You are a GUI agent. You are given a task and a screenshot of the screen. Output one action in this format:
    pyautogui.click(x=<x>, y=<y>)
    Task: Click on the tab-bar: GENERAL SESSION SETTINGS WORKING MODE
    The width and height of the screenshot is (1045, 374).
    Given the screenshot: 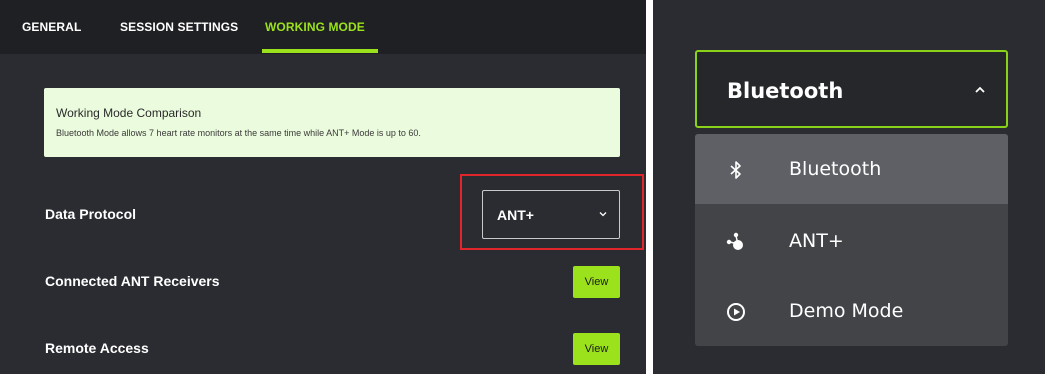 What is the action you would take?
    pyautogui.click(x=323, y=27)
    